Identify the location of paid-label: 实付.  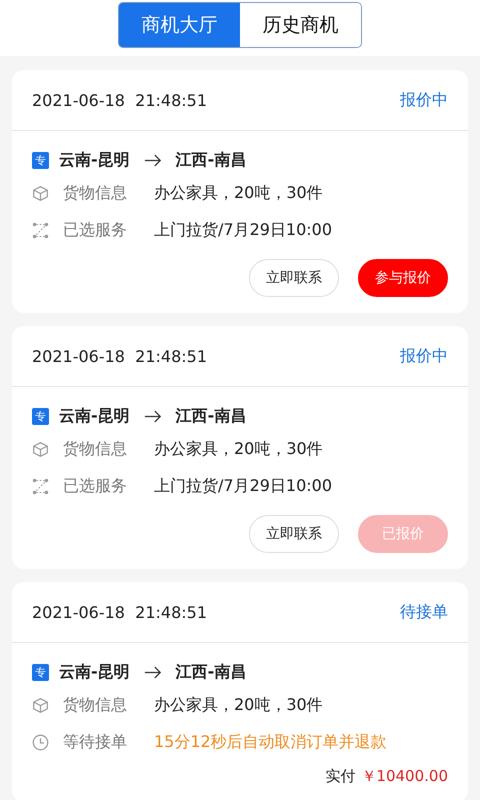
(340, 776).